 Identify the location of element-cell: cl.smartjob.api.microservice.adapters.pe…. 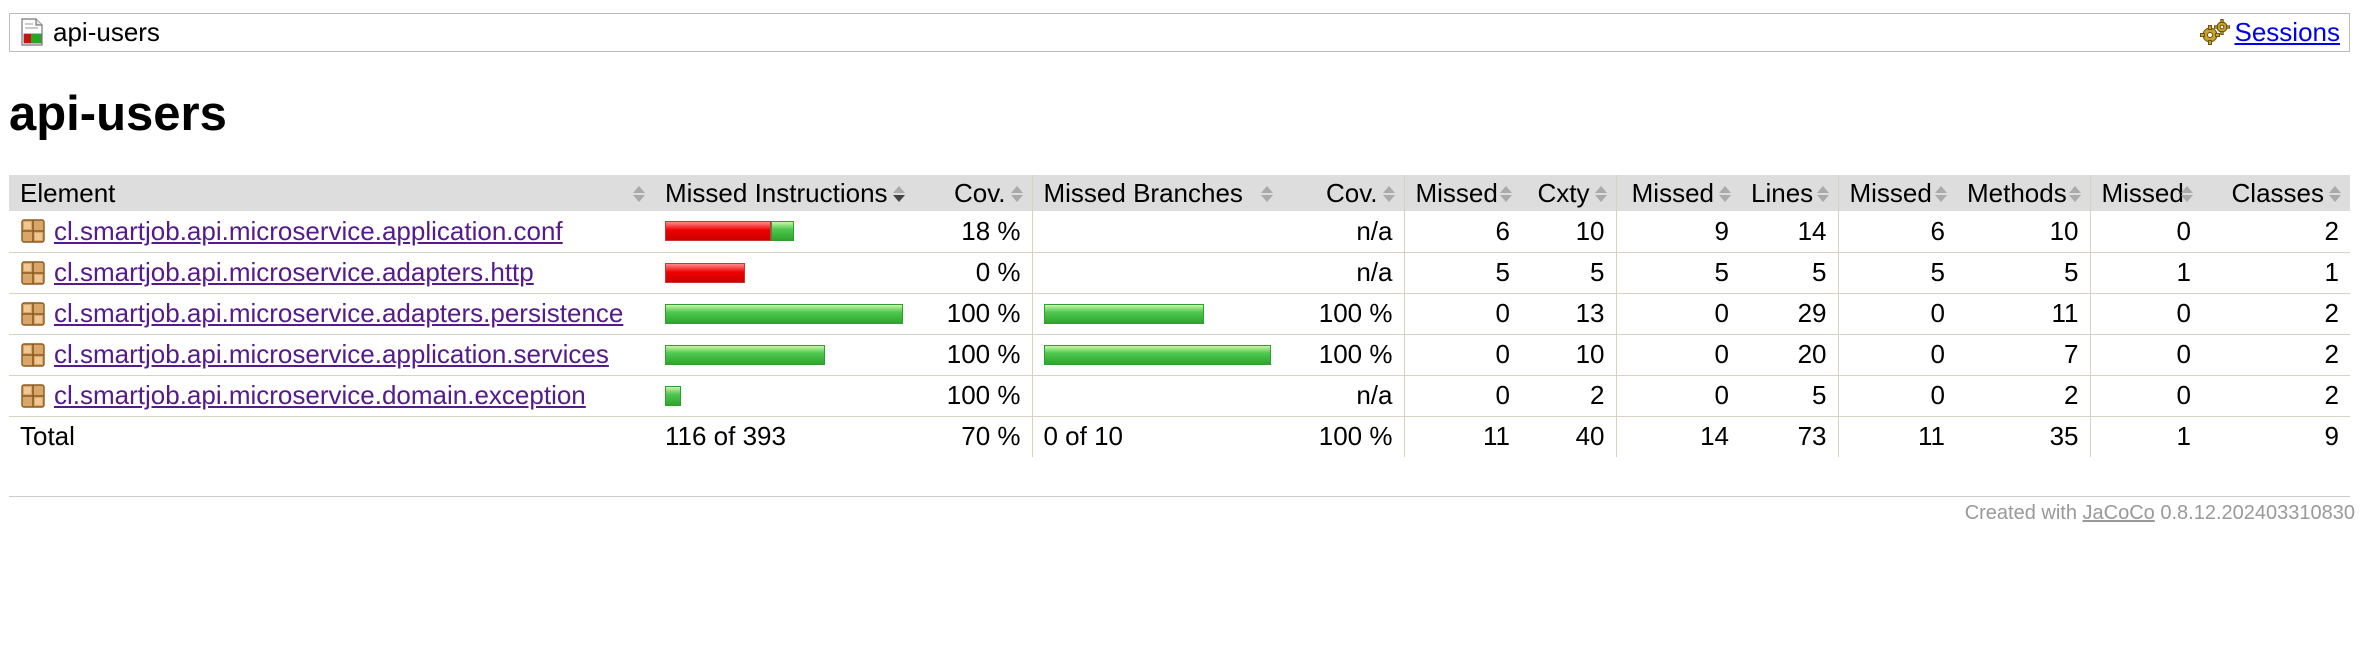
(331, 313).